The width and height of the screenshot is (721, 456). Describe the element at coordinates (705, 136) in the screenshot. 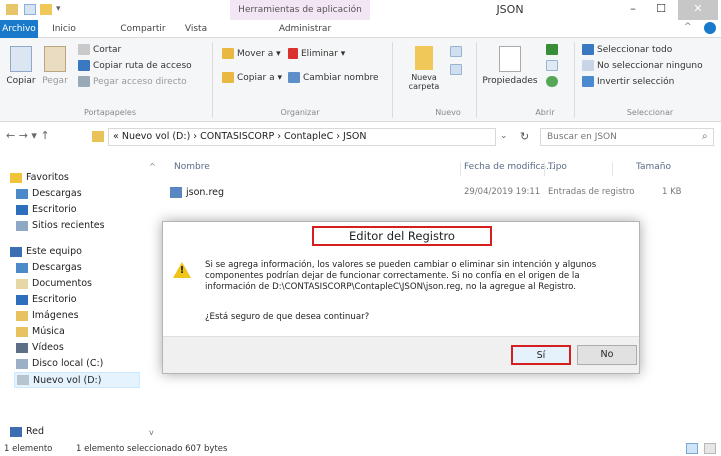

I see `search-icon: ⌕` at that location.